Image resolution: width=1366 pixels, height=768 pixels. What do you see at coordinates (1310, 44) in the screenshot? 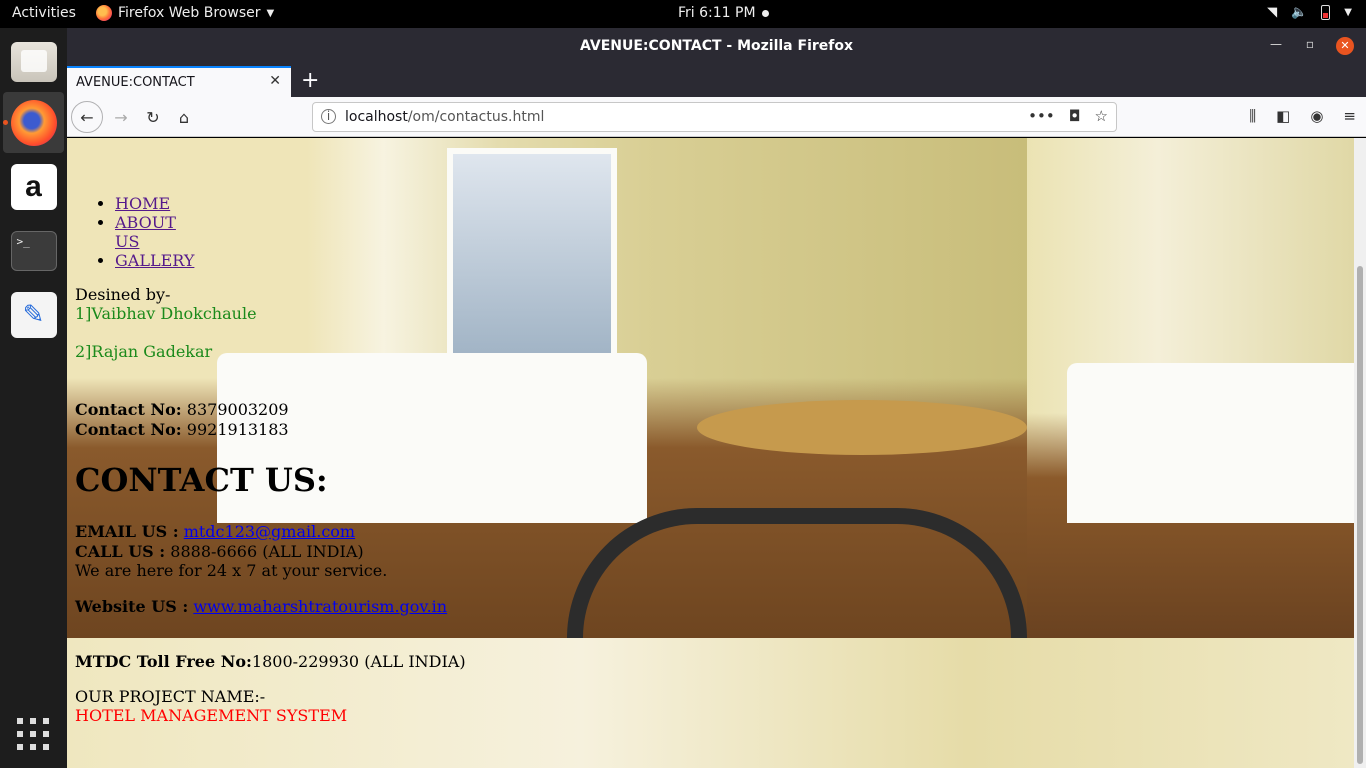
I see `maximize-icon: ▫` at bounding box center [1310, 44].